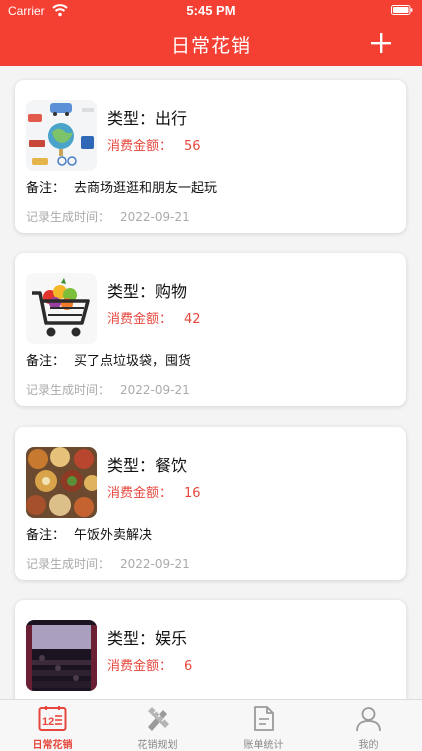 This screenshot has height=751, width=422. What do you see at coordinates (61, 482) in the screenshot?
I see `food-image` at bounding box center [61, 482].